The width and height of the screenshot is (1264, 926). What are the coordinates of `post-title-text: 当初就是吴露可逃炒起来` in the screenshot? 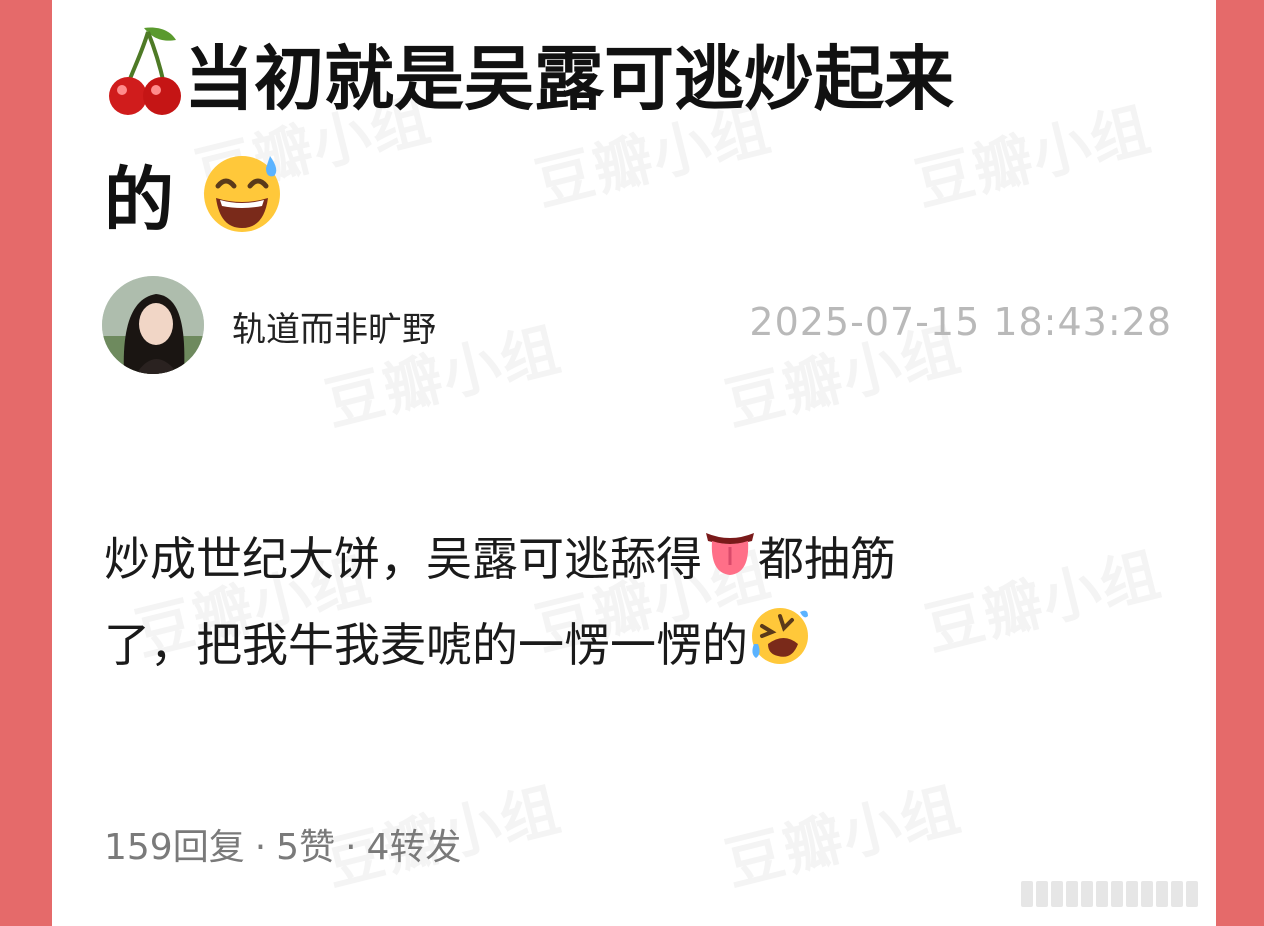 It's located at (569, 79).